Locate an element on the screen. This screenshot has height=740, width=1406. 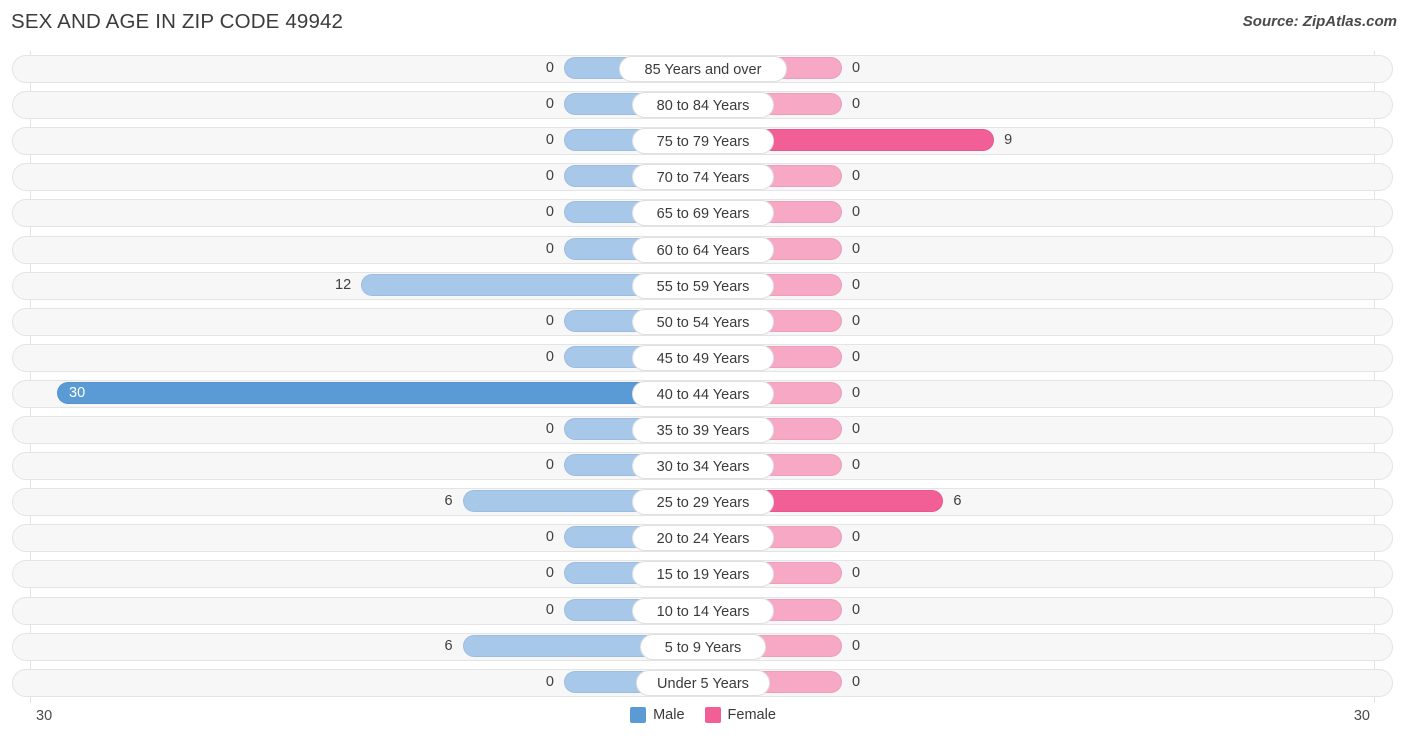
age-group-label: 60 to 64 Years is located at coordinates (703, 249).